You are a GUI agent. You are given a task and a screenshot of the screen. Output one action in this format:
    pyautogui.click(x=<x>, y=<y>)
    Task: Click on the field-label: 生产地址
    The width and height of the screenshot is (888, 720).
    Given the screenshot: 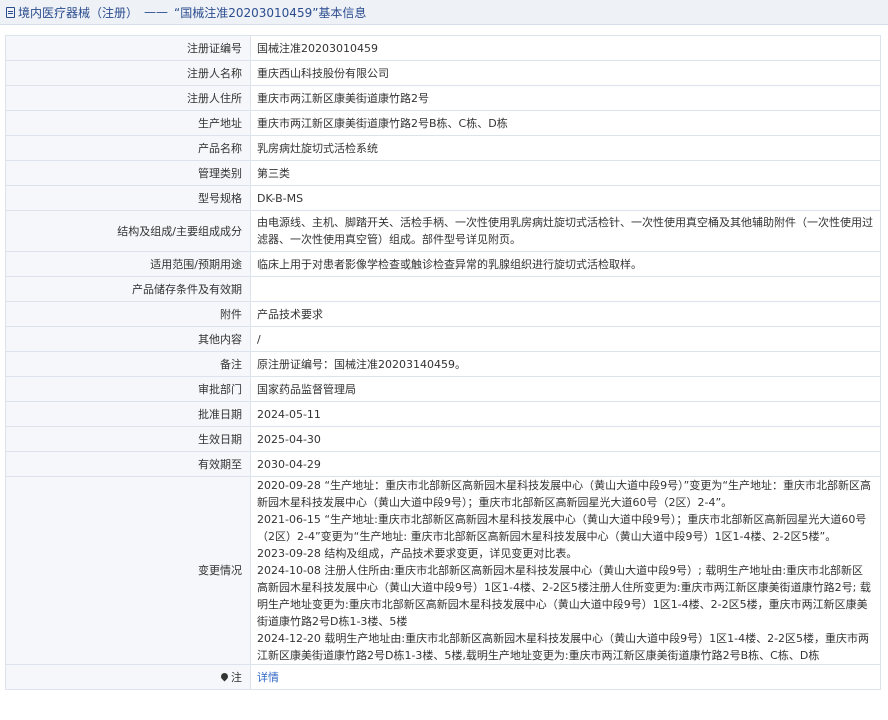 What is the action you would take?
    pyautogui.click(x=128, y=123)
    